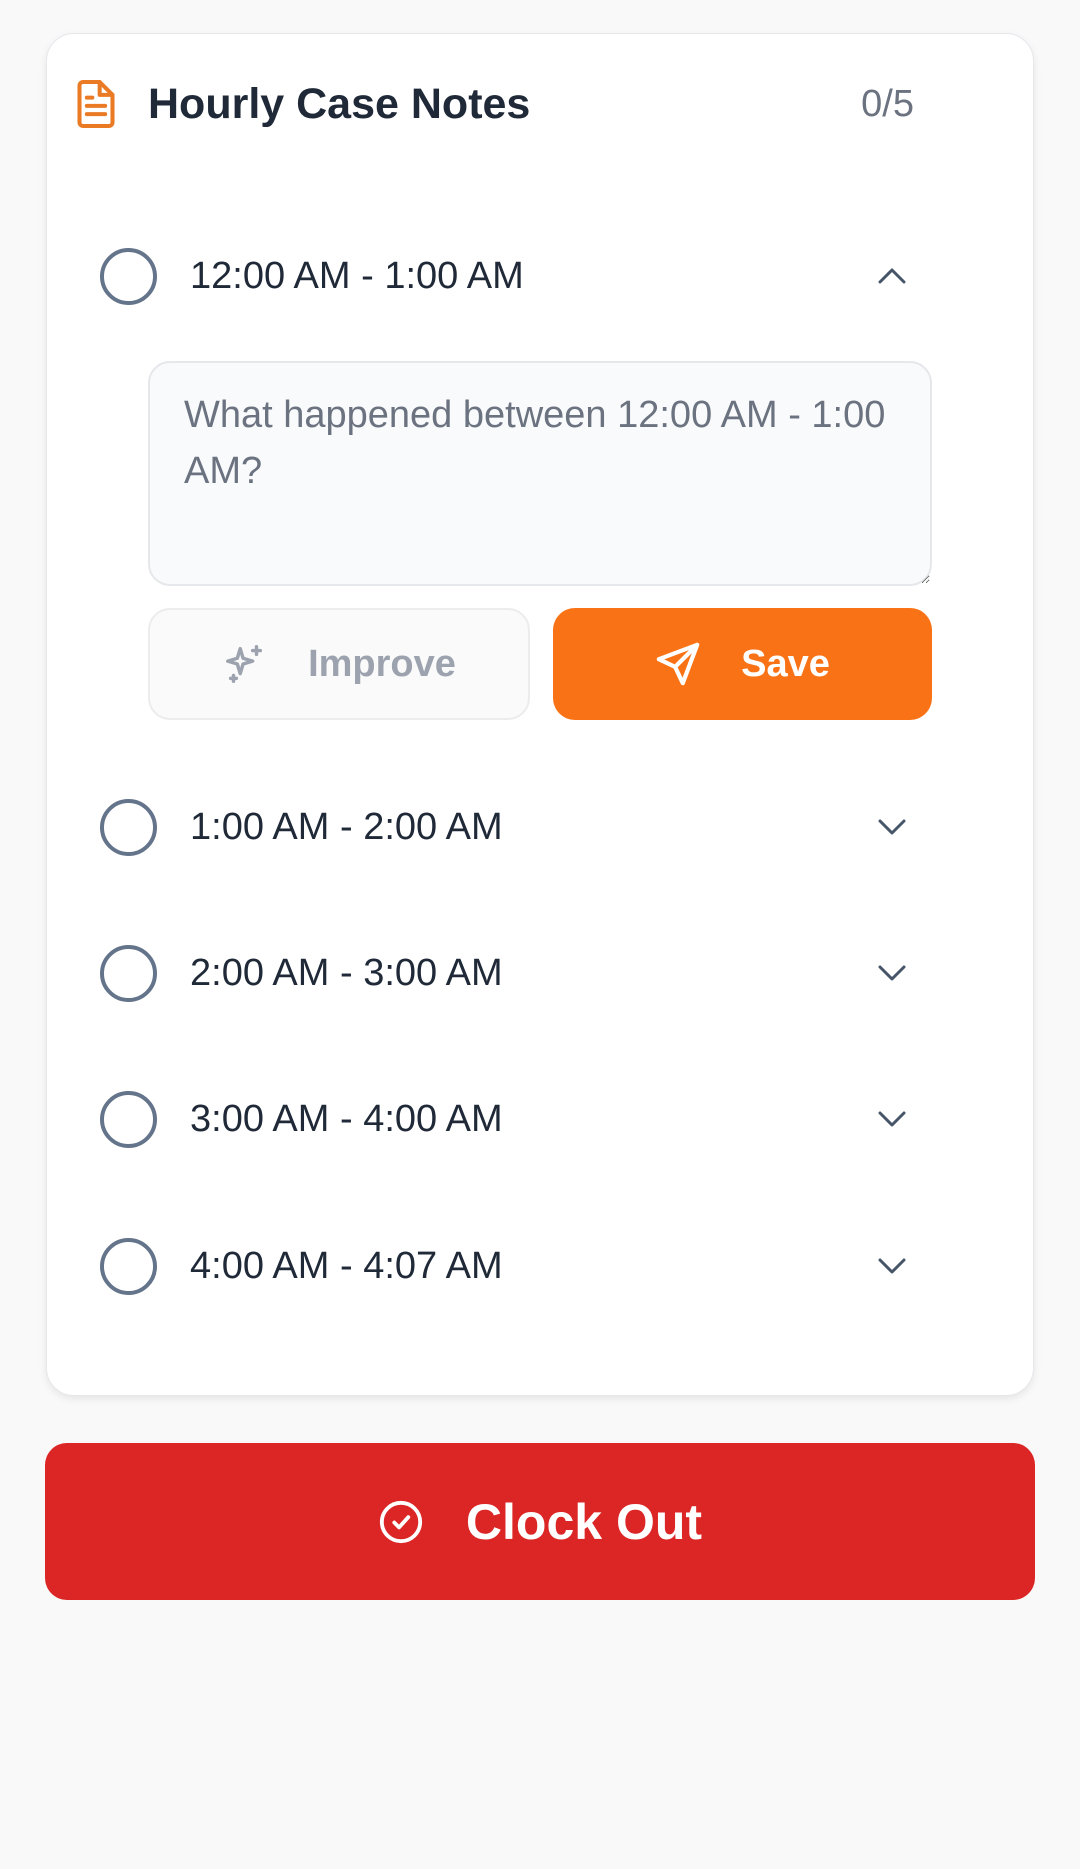 Image resolution: width=1080 pixels, height=1869 pixels. What do you see at coordinates (520, 1119) in the screenshot?
I see `time-slot-4: 3:00 AM - 4:00 AM` at bounding box center [520, 1119].